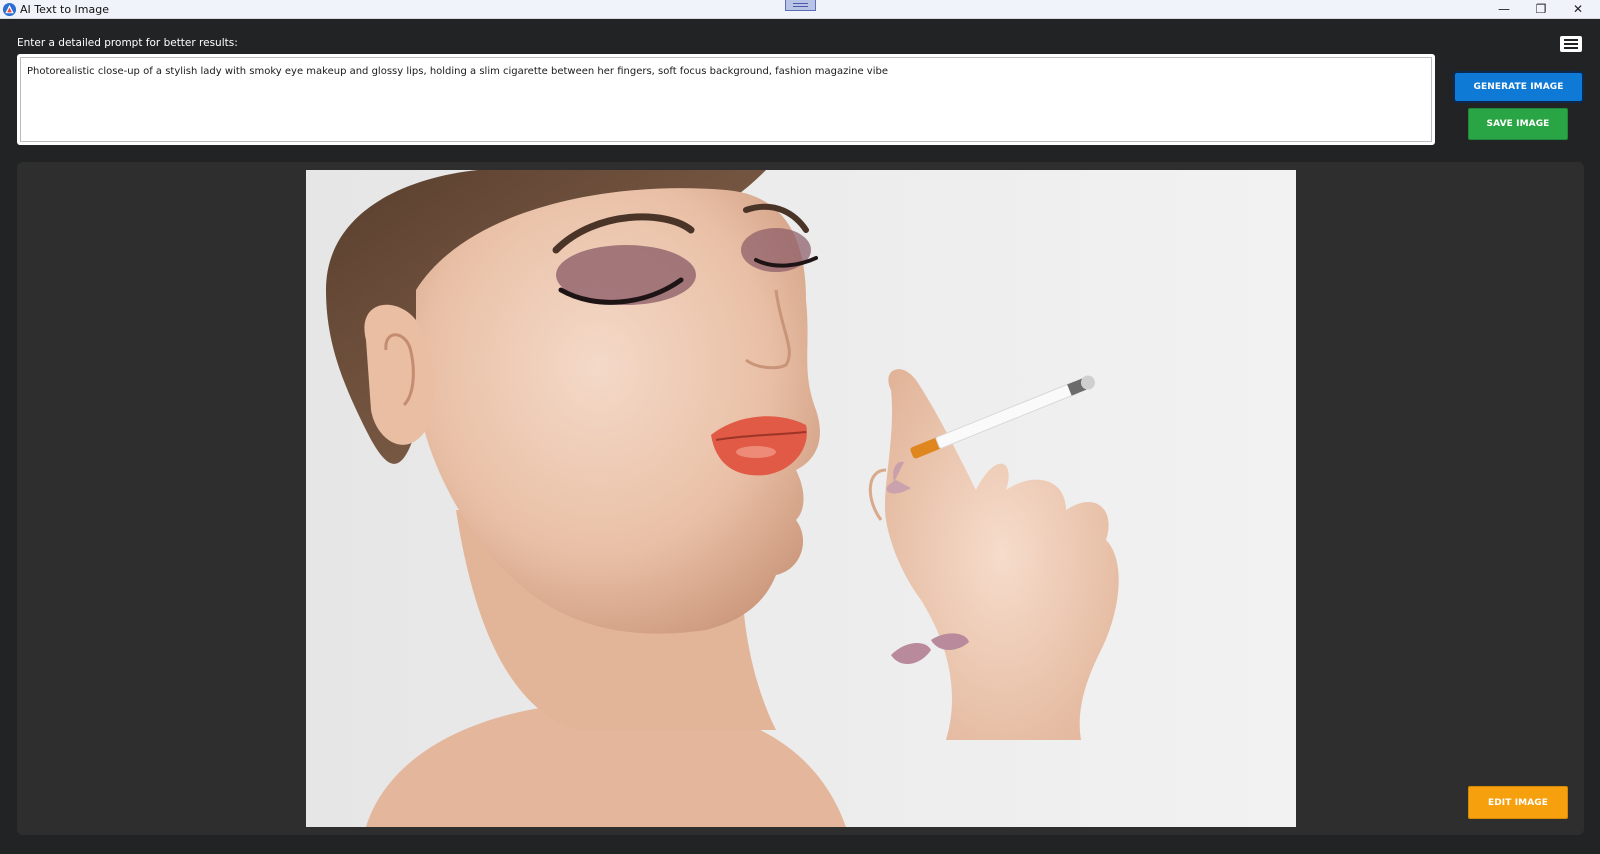  Describe the element at coordinates (1518, 802) in the screenshot. I see `edit-image-button: EDIT IMAGE` at that location.